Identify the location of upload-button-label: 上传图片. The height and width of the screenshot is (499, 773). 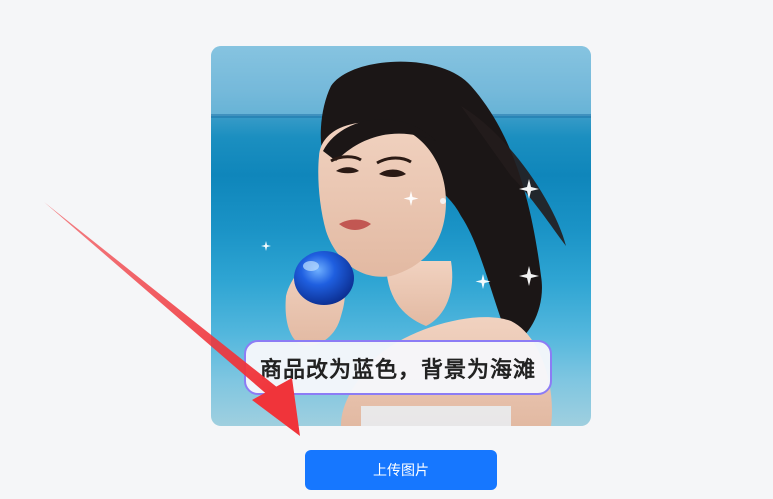
(401, 471).